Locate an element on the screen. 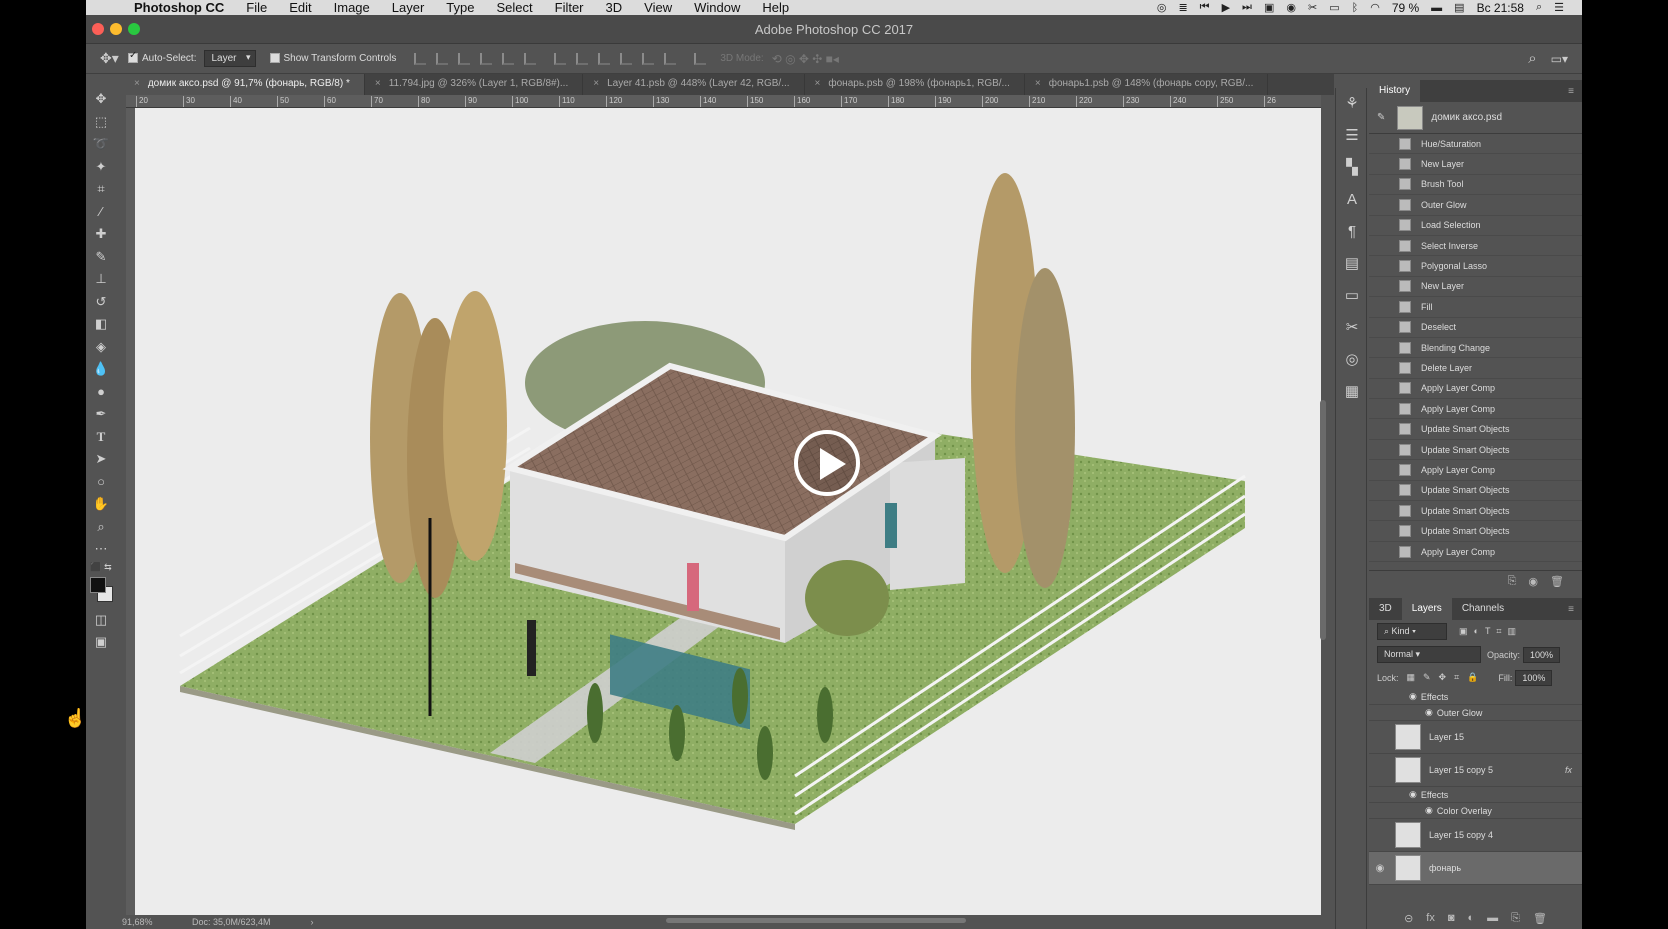  layer-comps-icon: ▦ is located at coordinates (1352, 392).